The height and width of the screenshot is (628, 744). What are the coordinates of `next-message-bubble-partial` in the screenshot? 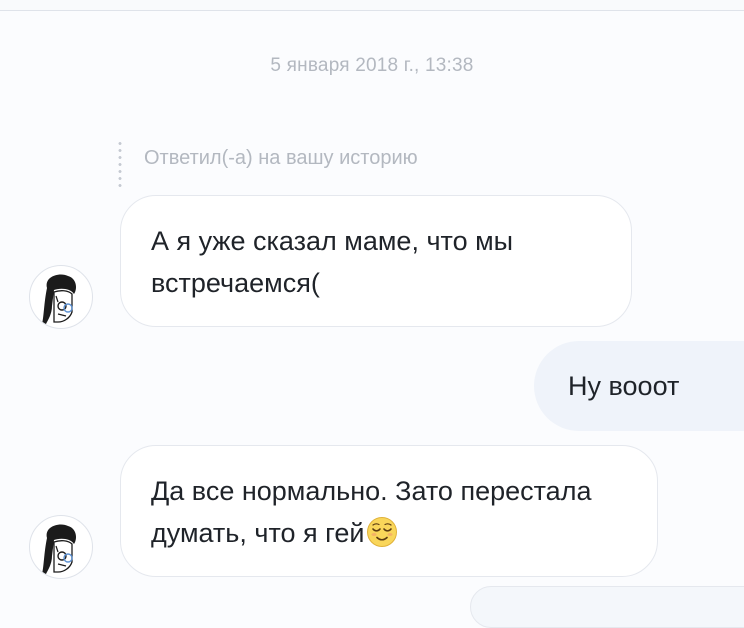 It's located at (607, 607).